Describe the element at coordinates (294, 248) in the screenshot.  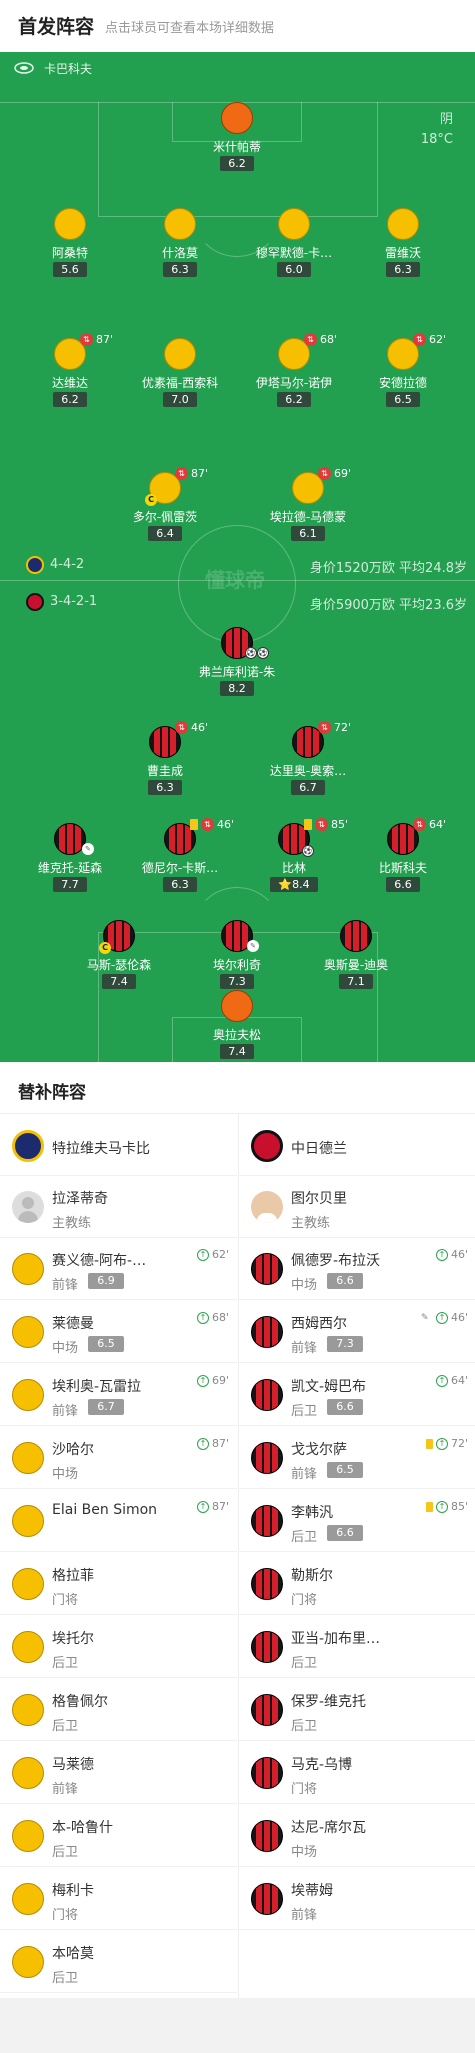
I see `player-home-def-3: 穆罕默德-卡… 6.0` at that location.